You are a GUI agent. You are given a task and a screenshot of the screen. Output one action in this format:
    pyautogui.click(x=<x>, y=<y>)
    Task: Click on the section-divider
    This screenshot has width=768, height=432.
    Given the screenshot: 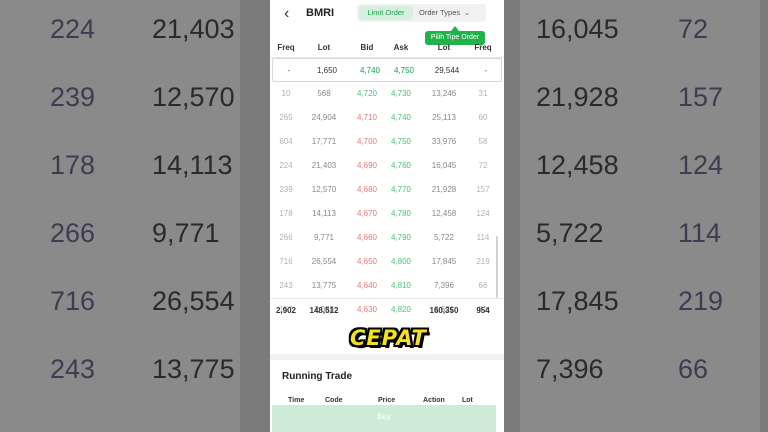 What is the action you would take?
    pyautogui.click(x=387, y=357)
    